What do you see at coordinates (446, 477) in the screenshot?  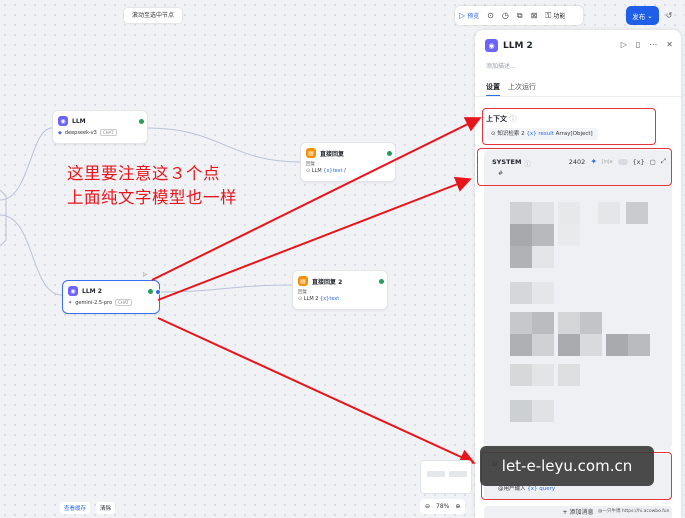 I see `minimap` at bounding box center [446, 477].